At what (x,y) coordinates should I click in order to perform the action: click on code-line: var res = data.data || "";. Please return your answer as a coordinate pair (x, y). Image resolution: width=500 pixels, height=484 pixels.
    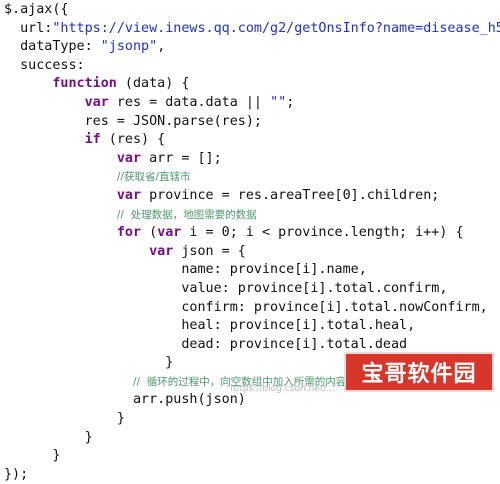
    Looking at the image, I should click on (252, 103).